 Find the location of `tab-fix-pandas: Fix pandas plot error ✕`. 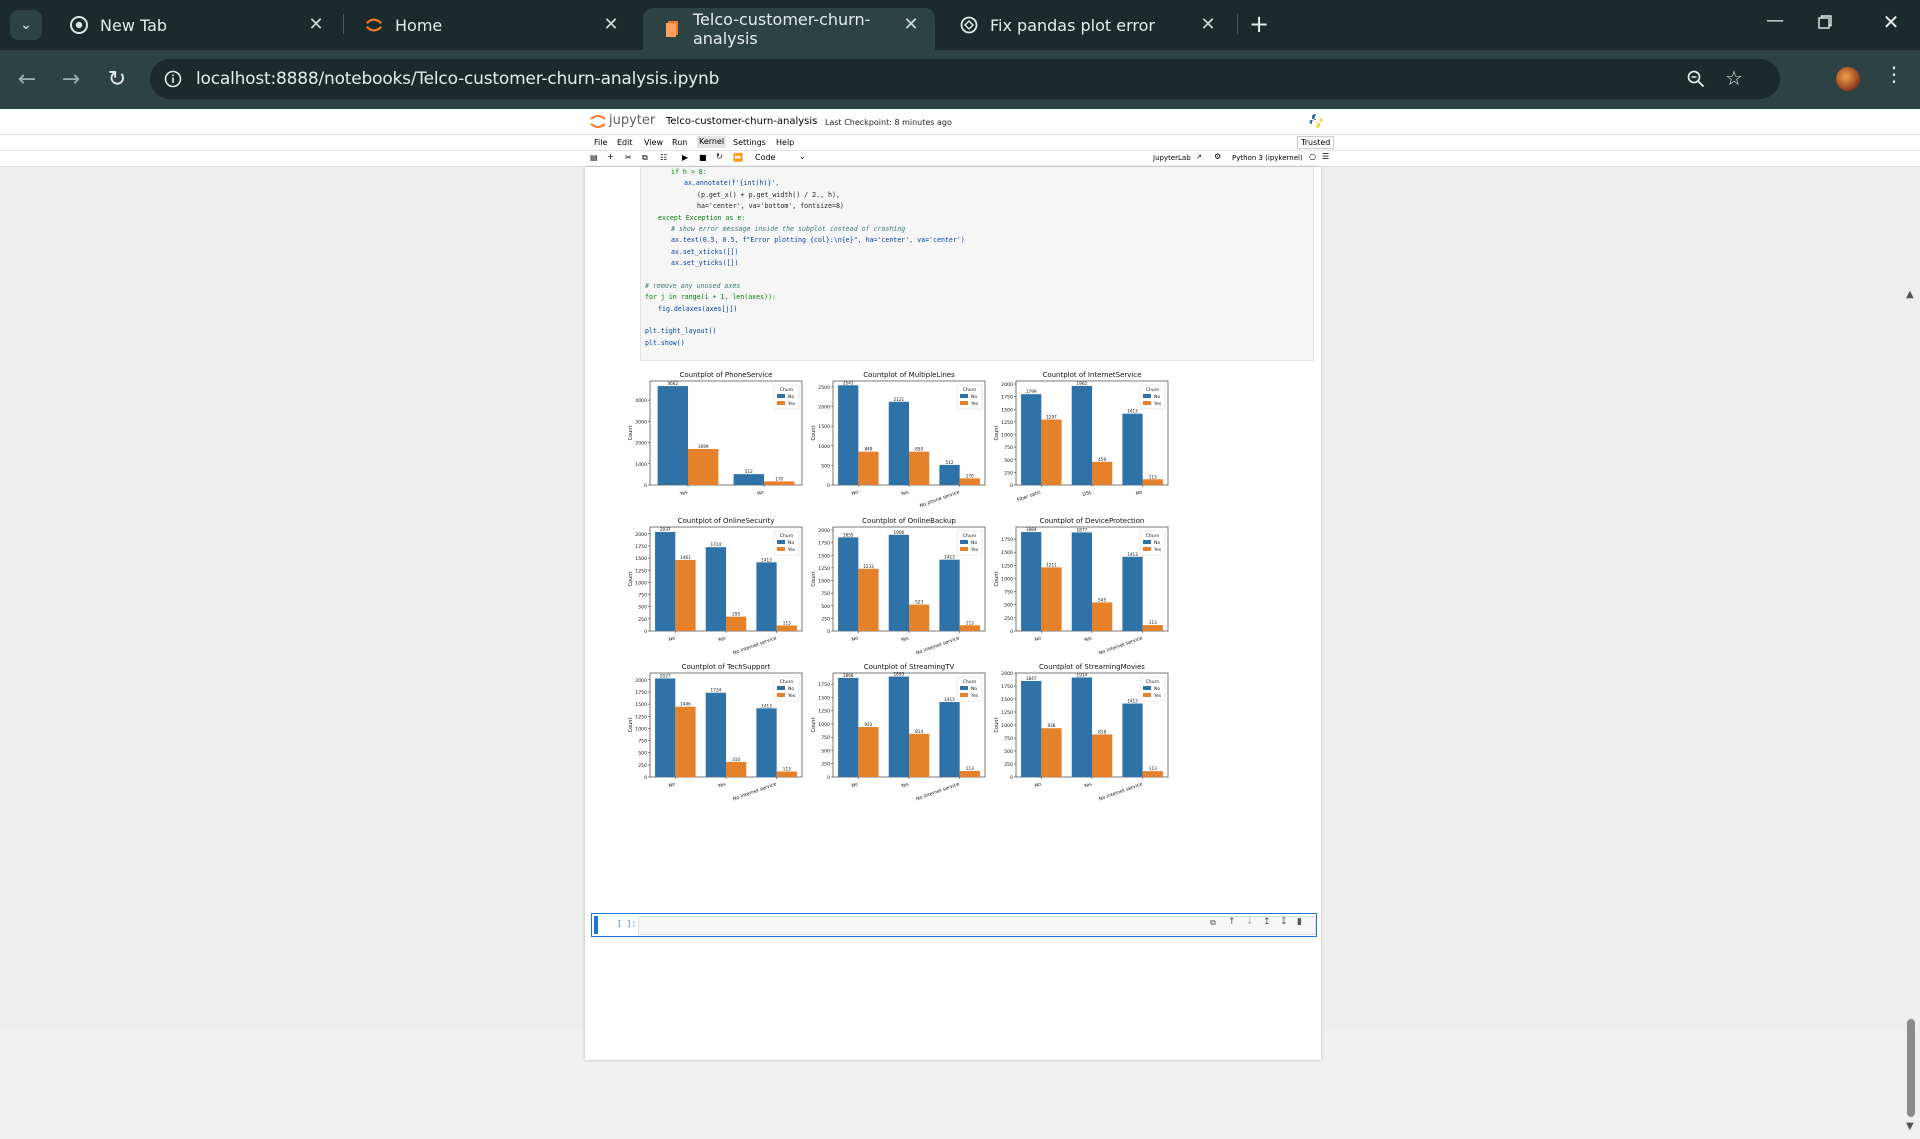

tab-fix-pandas: Fix pandas plot error ✕ is located at coordinates (1086, 25).